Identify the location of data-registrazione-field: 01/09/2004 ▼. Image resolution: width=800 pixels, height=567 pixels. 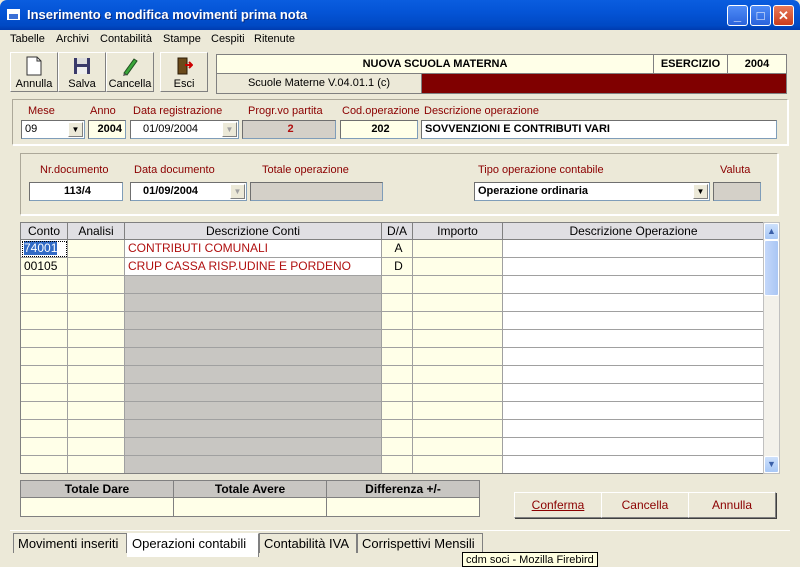
(184, 129).